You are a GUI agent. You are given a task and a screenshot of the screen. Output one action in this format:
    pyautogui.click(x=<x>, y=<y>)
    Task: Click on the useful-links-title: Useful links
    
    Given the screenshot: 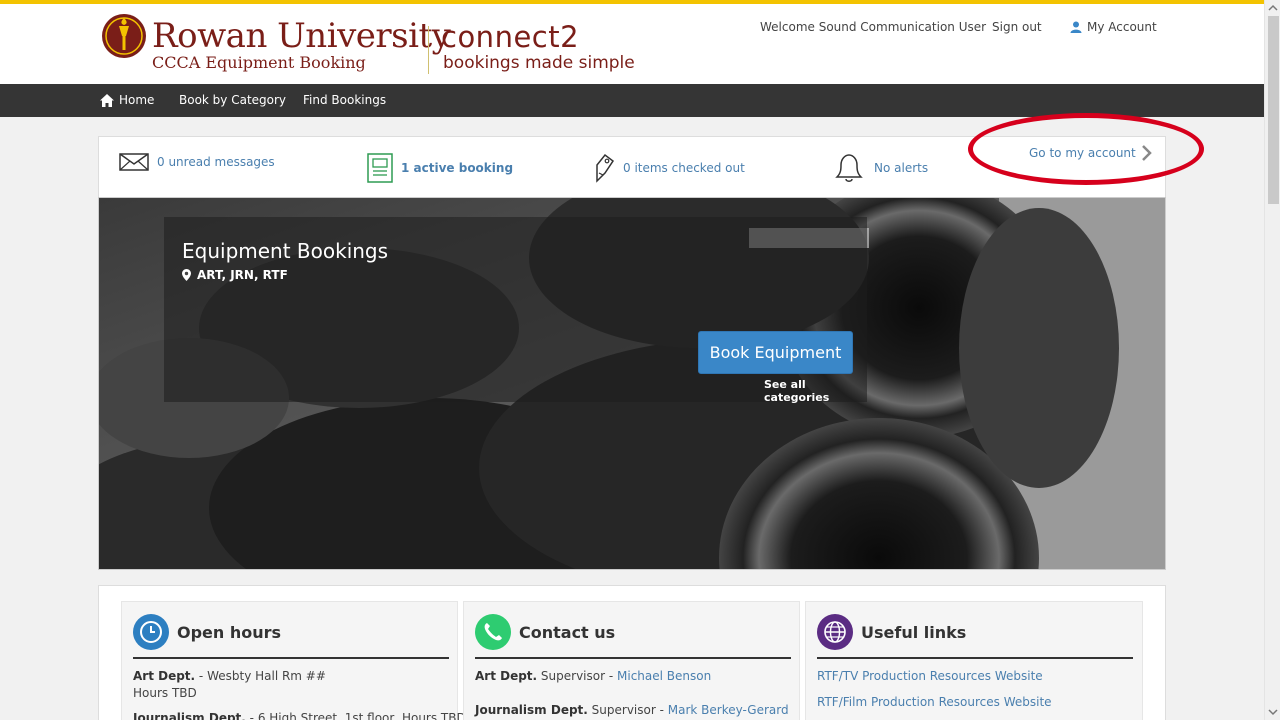 What is the action you would take?
    pyautogui.click(x=914, y=632)
    